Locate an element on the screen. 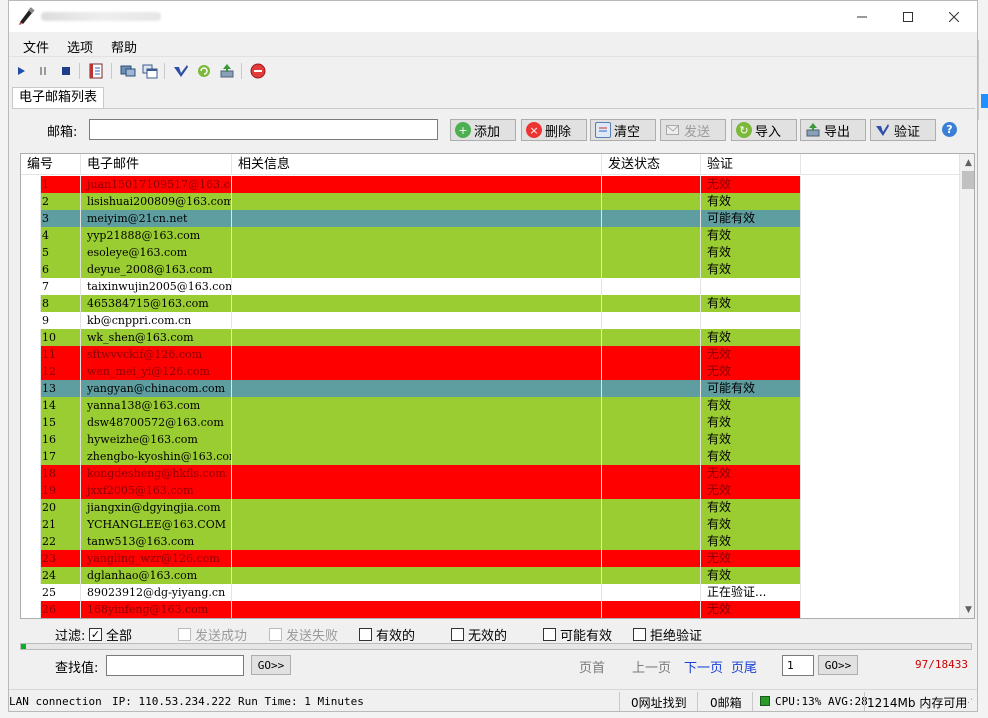 The height and width of the screenshot is (718, 988). computer-icon is located at coordinates (128, 71).